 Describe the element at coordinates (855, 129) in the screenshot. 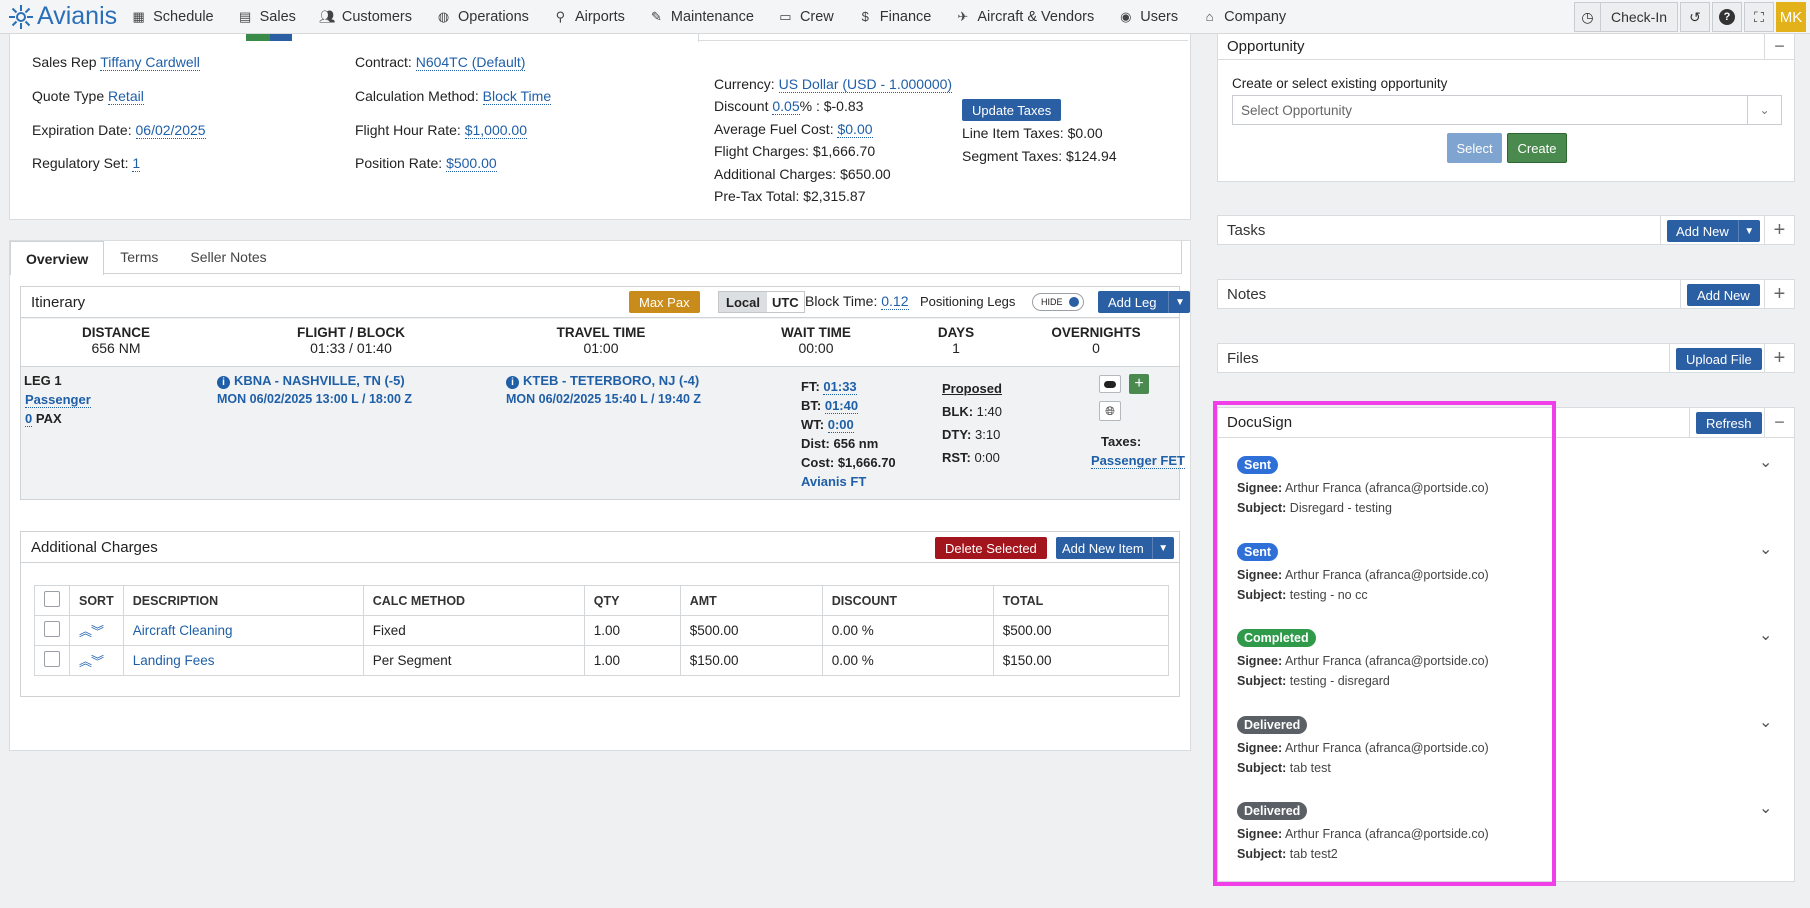

I see `avg-fuel-link: $0.00` at that location.